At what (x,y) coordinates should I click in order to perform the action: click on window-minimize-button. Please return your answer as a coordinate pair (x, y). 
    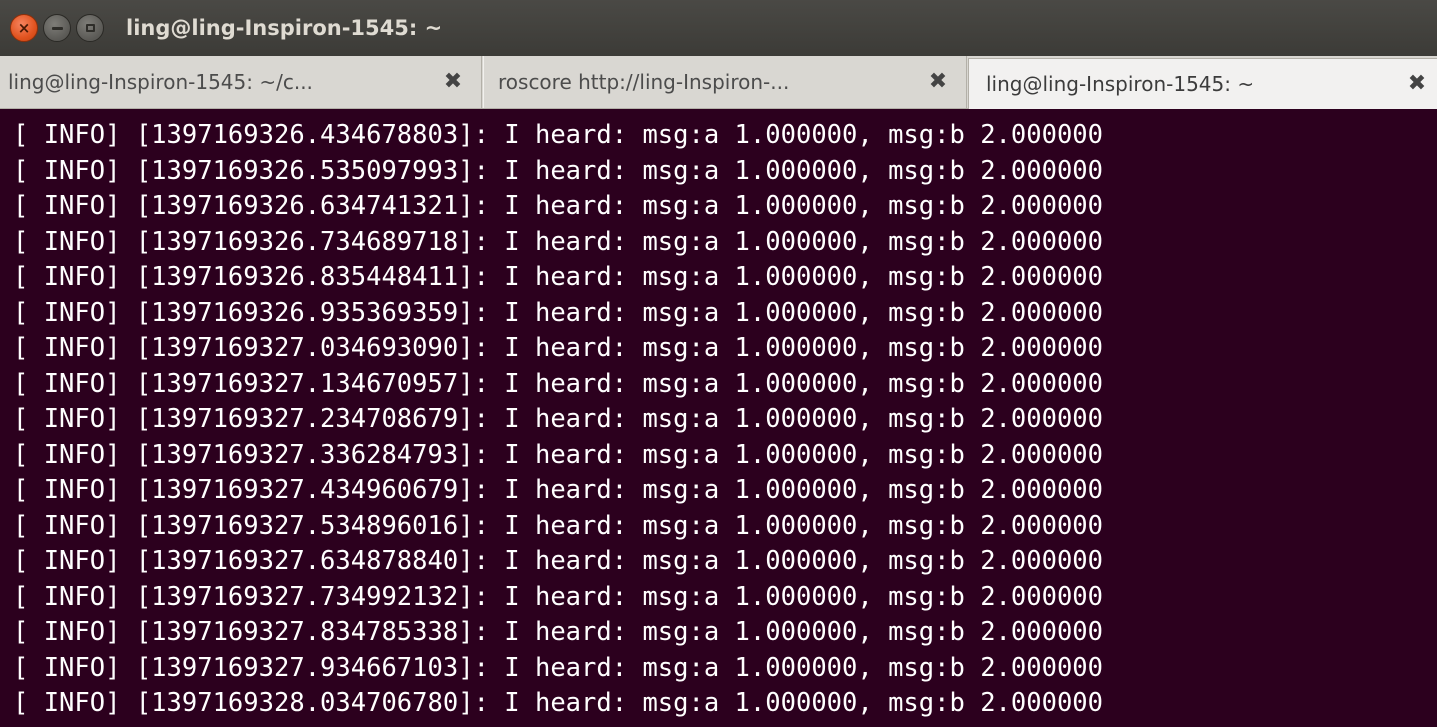
    Looking at the image, I should click on (57, 28).